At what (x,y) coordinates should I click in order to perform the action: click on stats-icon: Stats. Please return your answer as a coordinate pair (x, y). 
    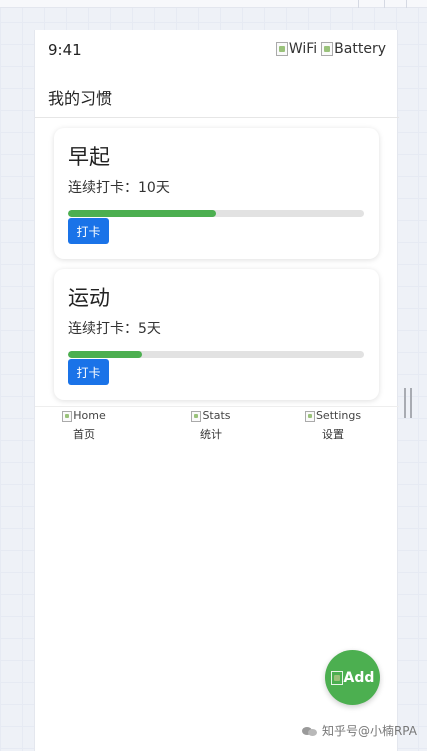
    Looking at the image, I should click on (211, 416).